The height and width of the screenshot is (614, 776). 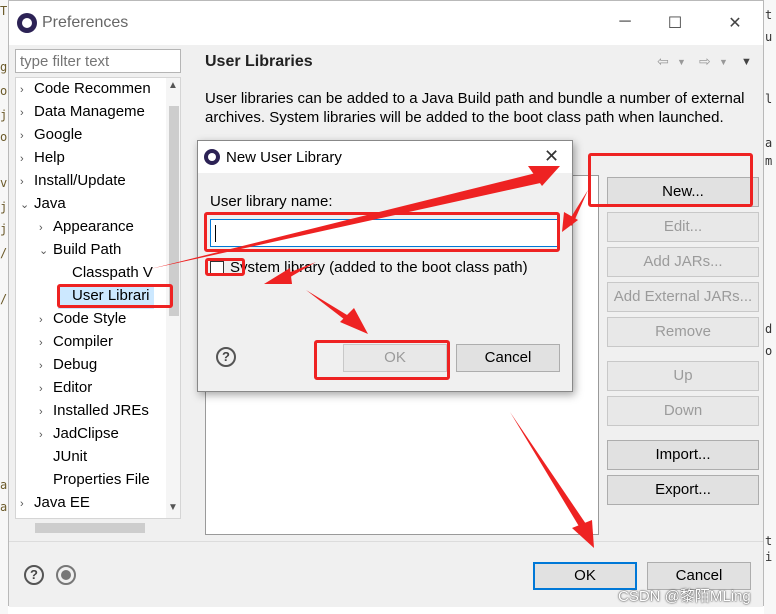 What do you see at coordinates (386, 23) in the screenshot?
I see `window-titlebar: Preferences ─ ☐ ✕` at bounding box center [386, 23].